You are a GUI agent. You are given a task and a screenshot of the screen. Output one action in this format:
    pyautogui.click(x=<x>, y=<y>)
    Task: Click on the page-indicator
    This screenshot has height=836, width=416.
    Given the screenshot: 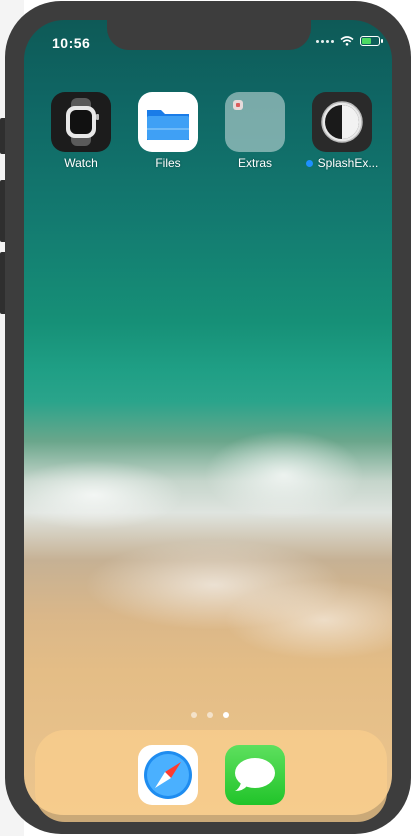 What is the action you would take?
    pyautogui.click(x=210, y=715)
    